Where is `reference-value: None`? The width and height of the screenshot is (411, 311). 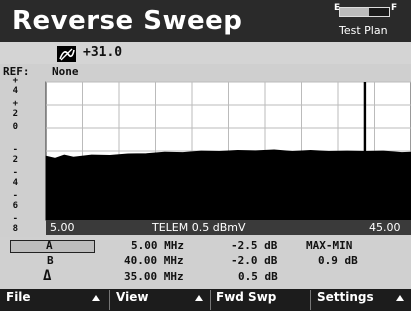
reference-value: None is located at coordinates (65, 71).